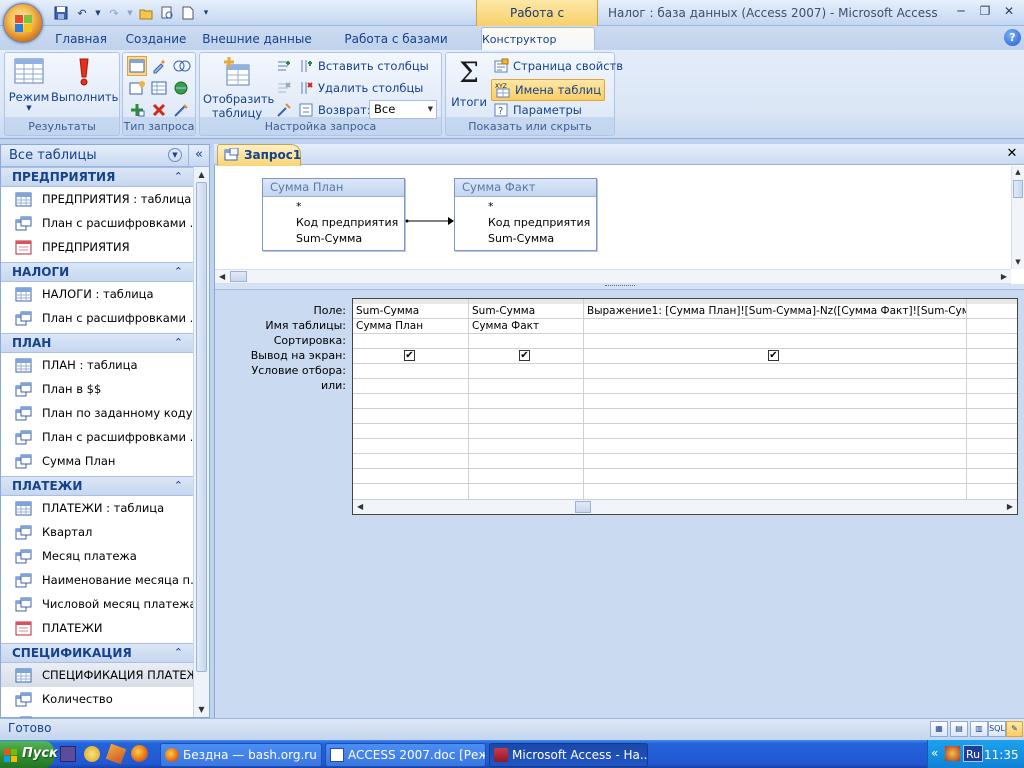  Describe the element at coordinates (952, 753) in the screenshot. I see `tray-app-icon` at that location.